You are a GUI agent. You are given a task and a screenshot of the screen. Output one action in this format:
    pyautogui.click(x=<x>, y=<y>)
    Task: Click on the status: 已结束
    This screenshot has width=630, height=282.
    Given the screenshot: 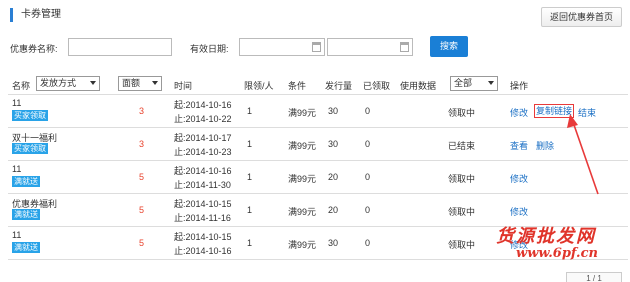 What is the action you would take?
    pyautogui.click(x=462, y=146)
    